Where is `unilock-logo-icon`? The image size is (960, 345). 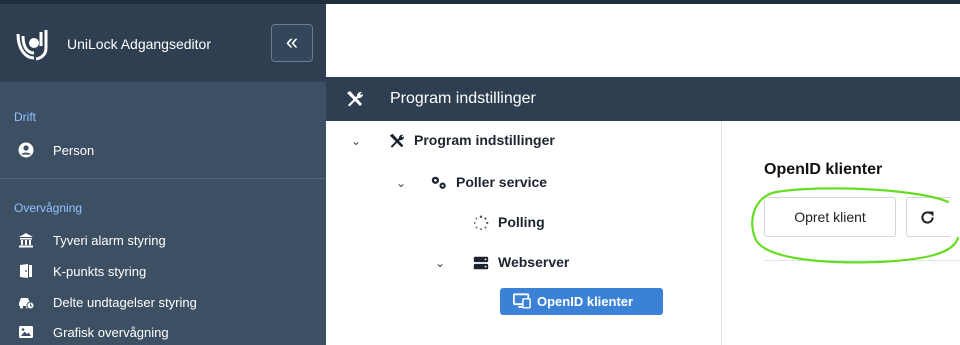
unilock-logo-icon is located at coordinates (32, 45).